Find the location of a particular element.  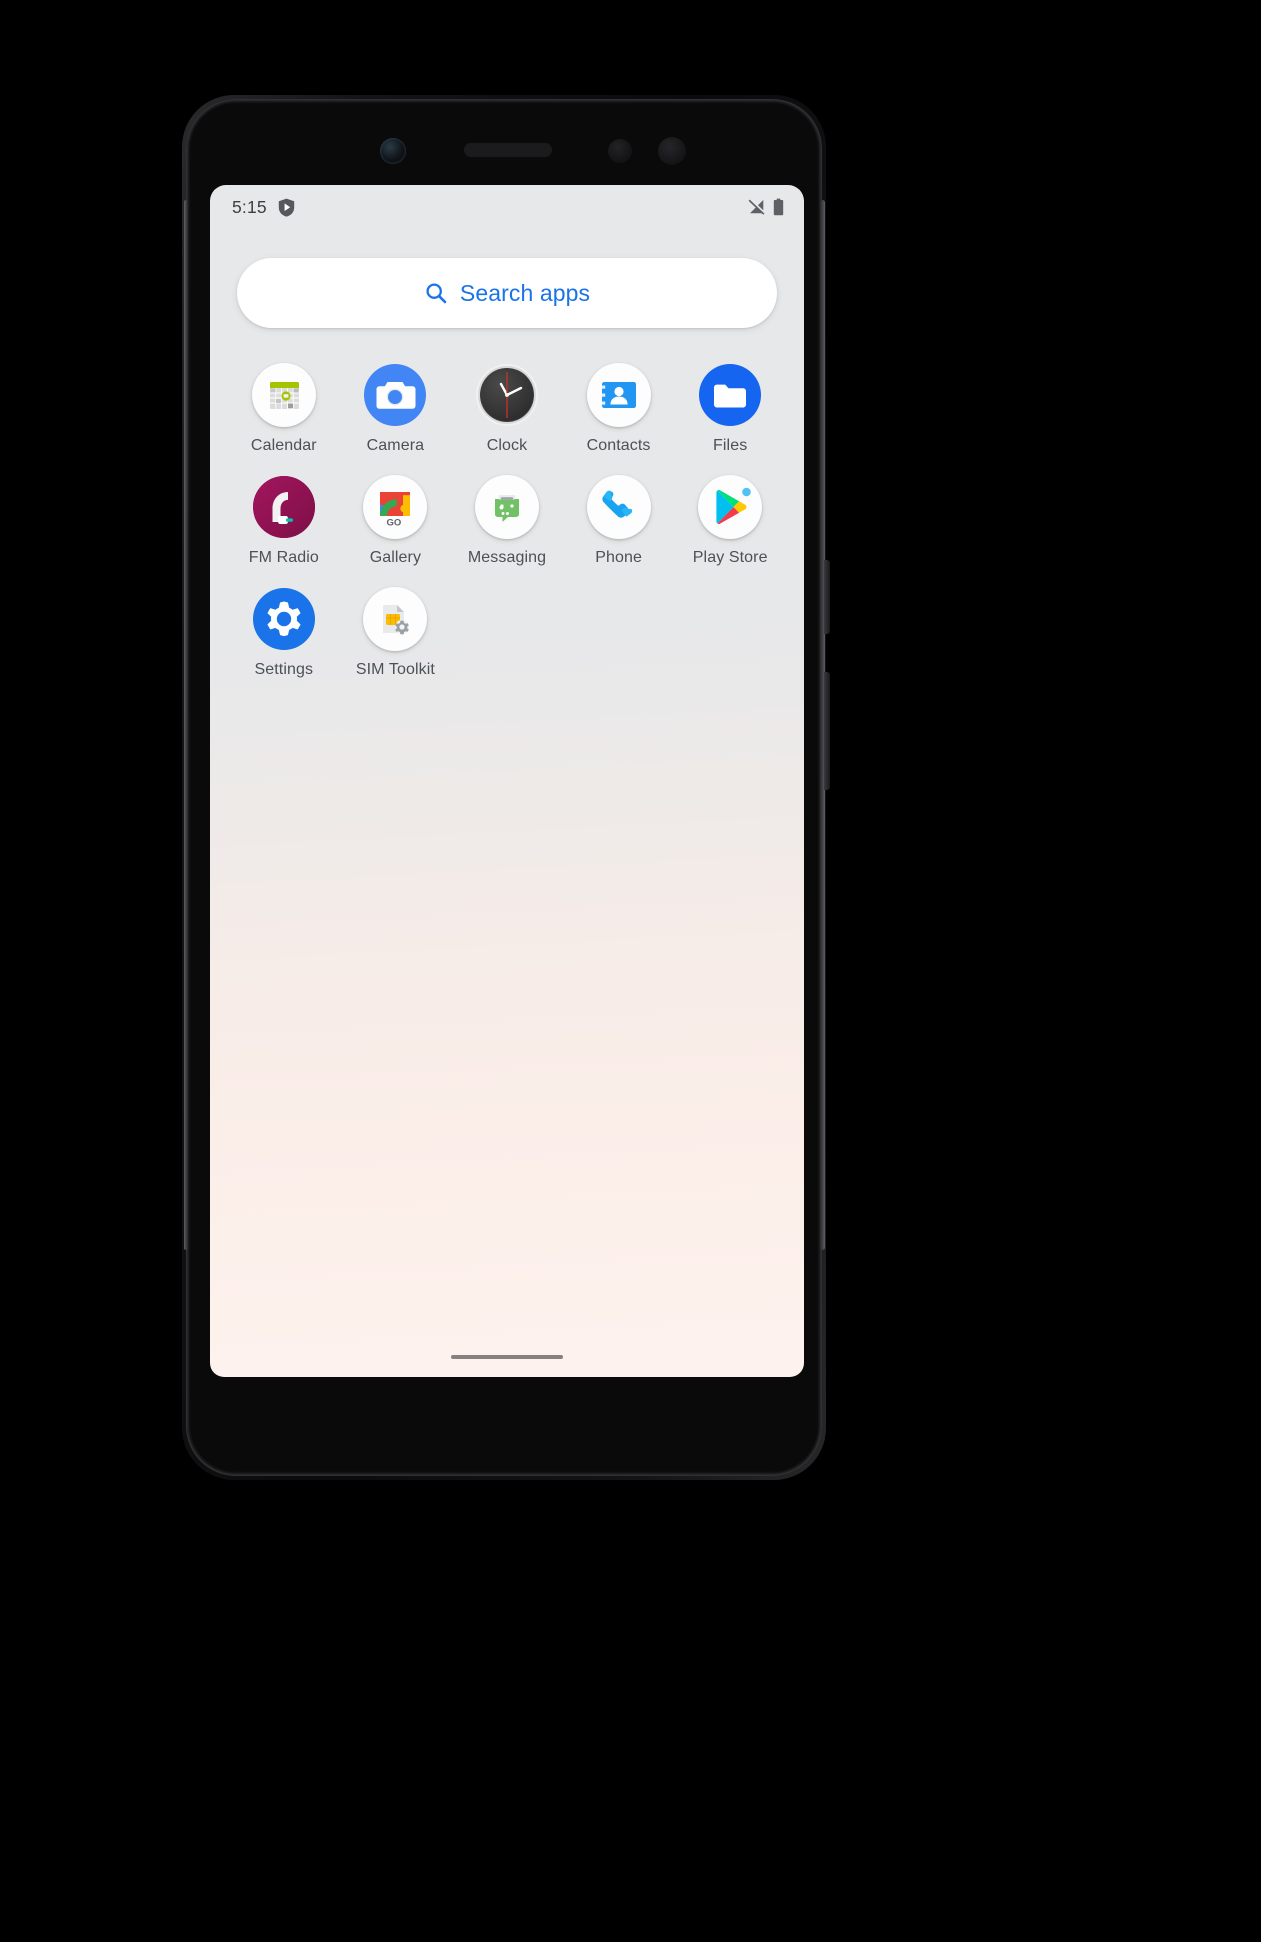

battery-icon is located at coordinates (778, 207).